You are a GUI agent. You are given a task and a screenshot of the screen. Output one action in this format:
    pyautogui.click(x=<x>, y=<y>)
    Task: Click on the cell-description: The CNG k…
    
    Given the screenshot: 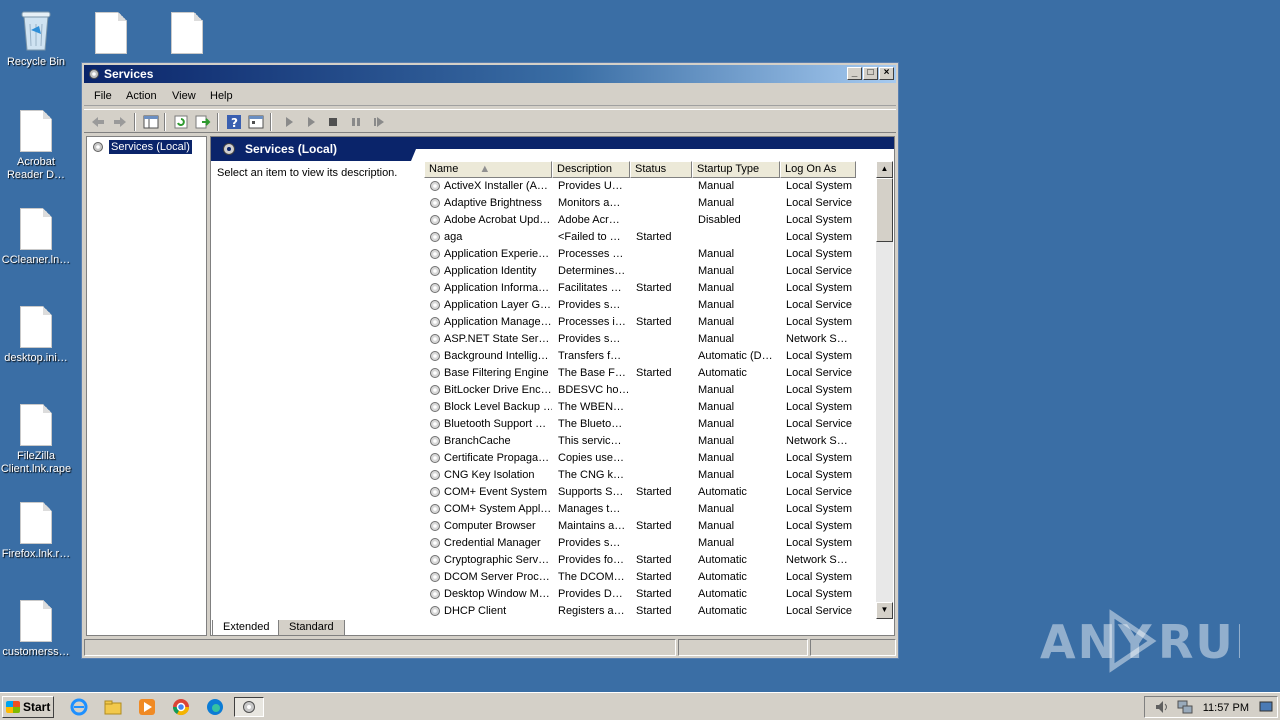 What is the action you would take?
    pyautogui.click(x=591, y=475)
    